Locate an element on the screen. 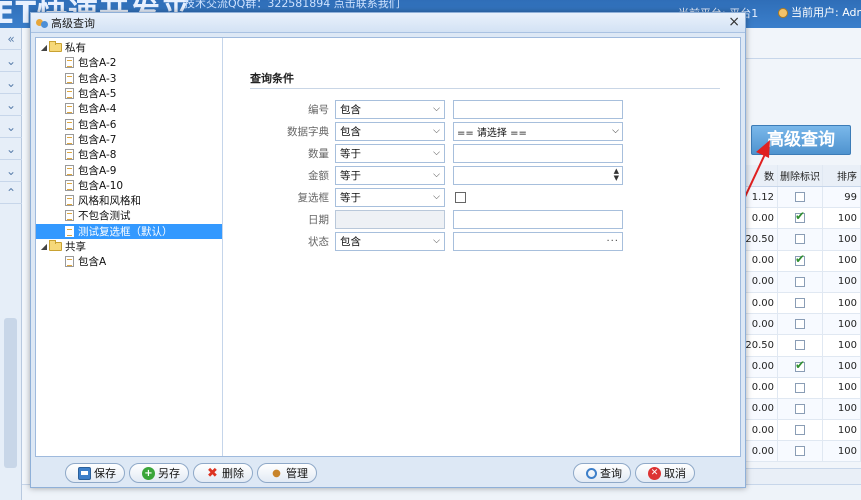 This screenshot has width=861, height=500. spinner-icon: ▲ ▼ is located at coordinates (616, 175).